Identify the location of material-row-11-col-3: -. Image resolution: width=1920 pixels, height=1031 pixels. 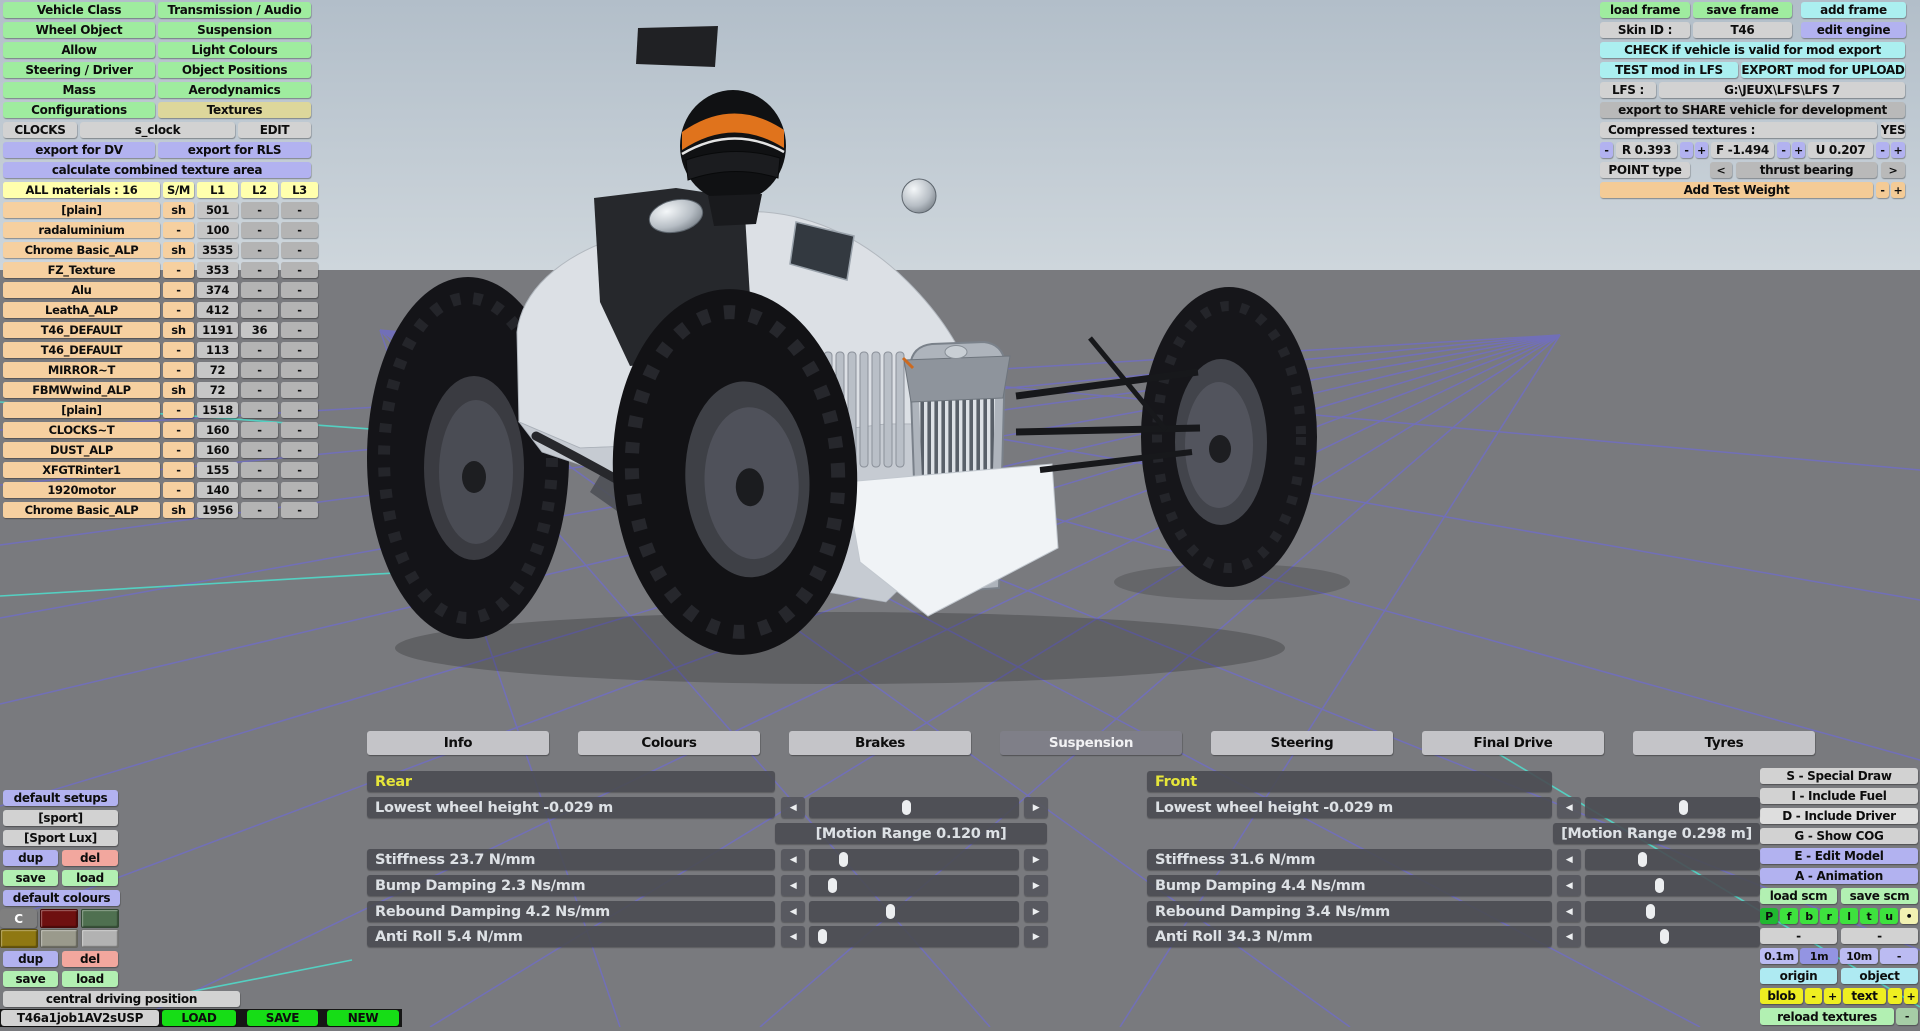
(259, 430).